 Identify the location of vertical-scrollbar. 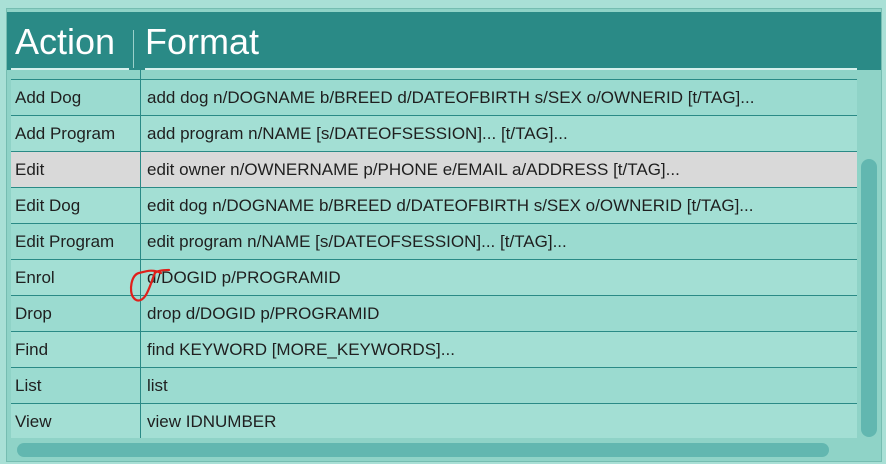
(870, 298).